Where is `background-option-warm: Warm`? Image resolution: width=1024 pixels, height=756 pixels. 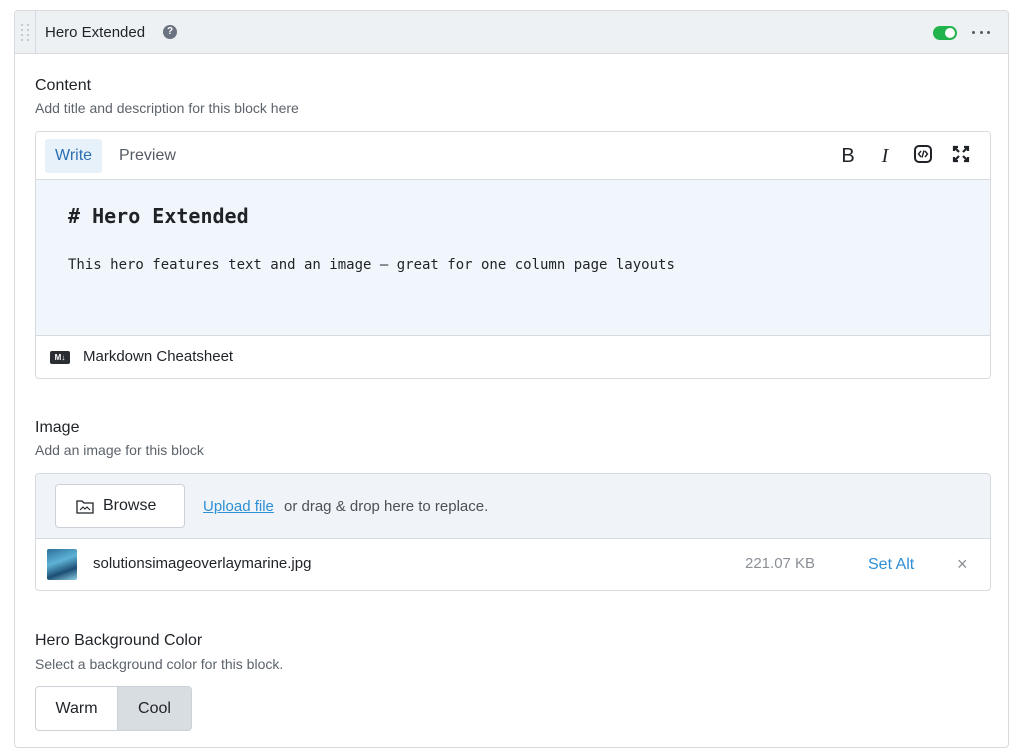
background-option-warm: Warm is located at coordinates (76, 708).